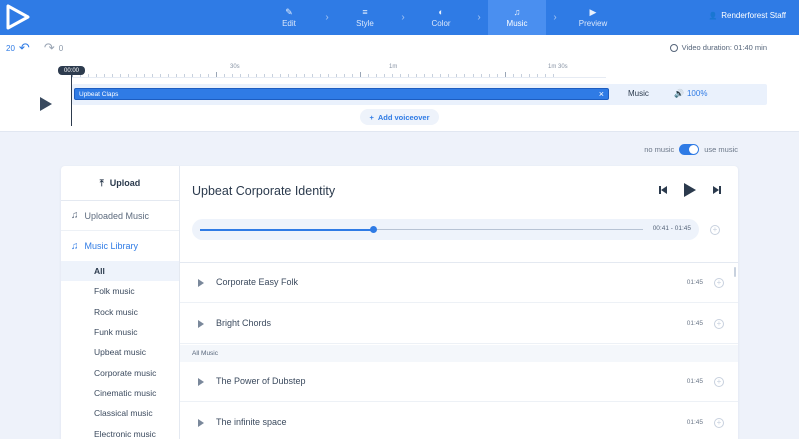 Image resolution: width=799 pixels, height=439 pixels. Describe the element at coordinates (257, 282) in the screenshot. I see `track-name: Corporate Easy Folk` at that location.